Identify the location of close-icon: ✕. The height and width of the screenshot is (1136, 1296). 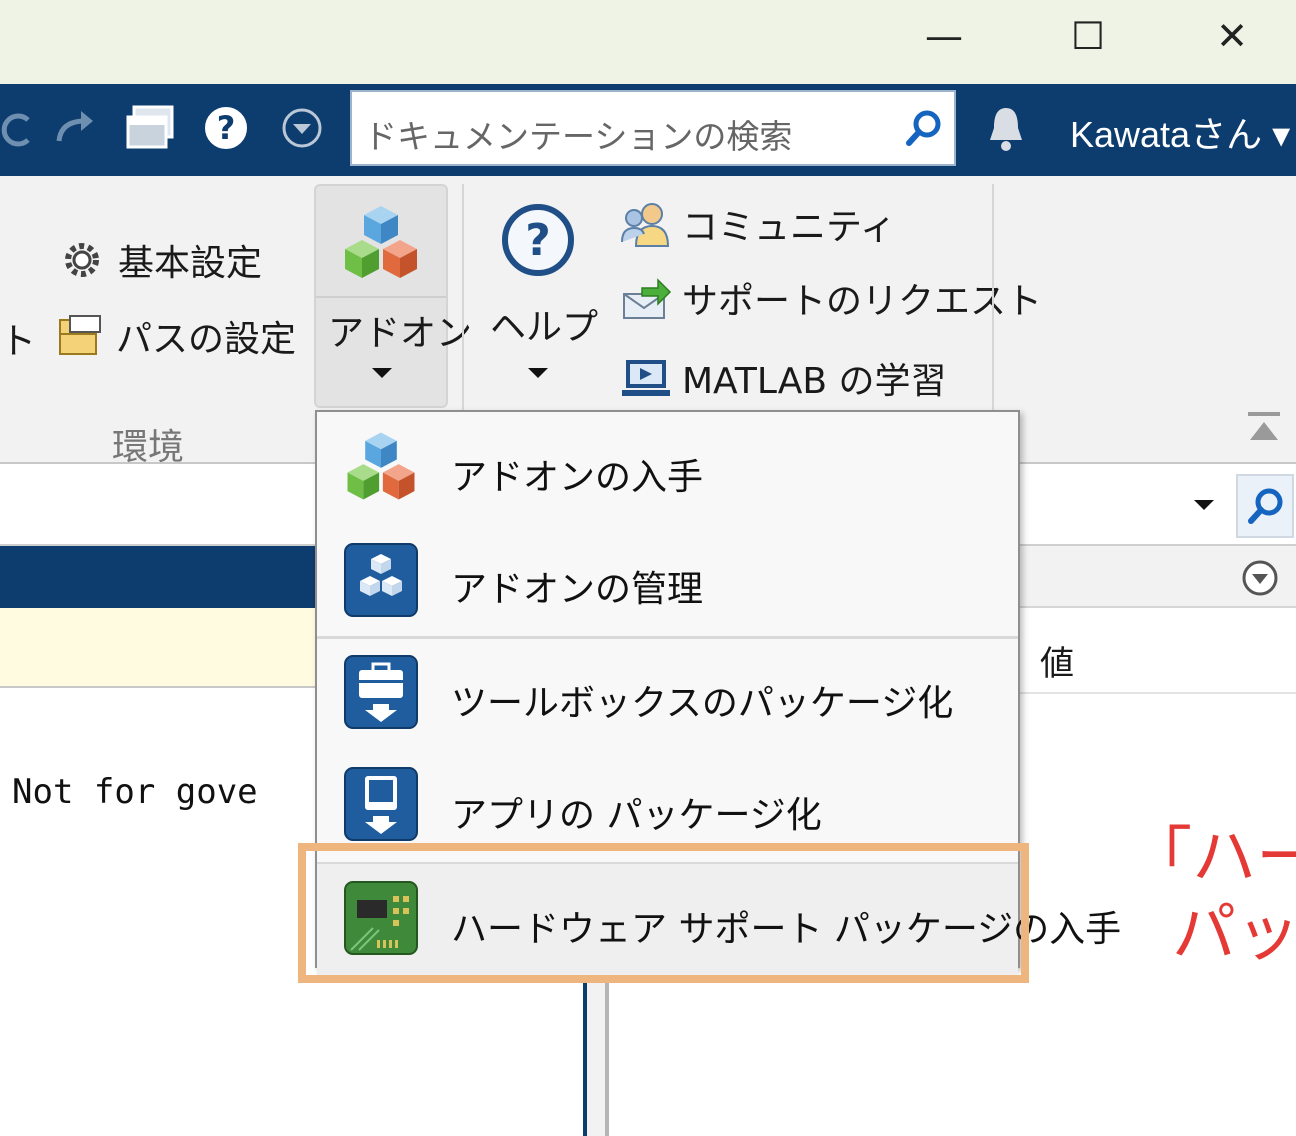
(1232, 36).